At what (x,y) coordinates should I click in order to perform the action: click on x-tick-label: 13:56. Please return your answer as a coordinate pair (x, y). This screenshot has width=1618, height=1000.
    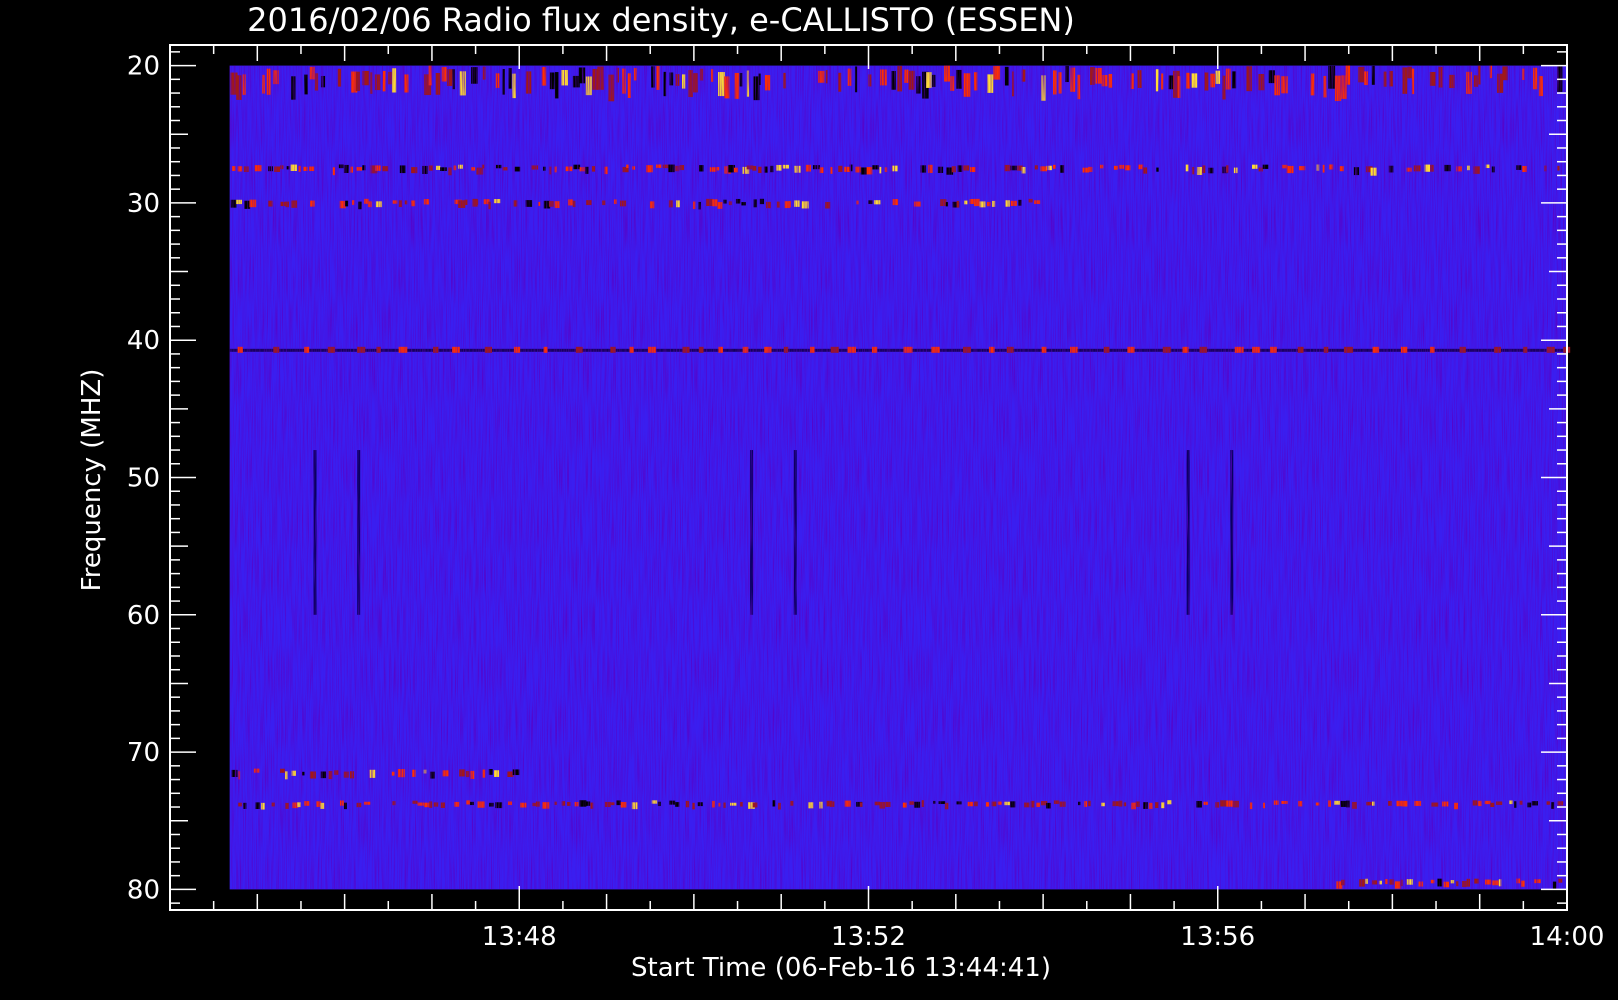
    Looking at the image, I should click on (1217, 937).